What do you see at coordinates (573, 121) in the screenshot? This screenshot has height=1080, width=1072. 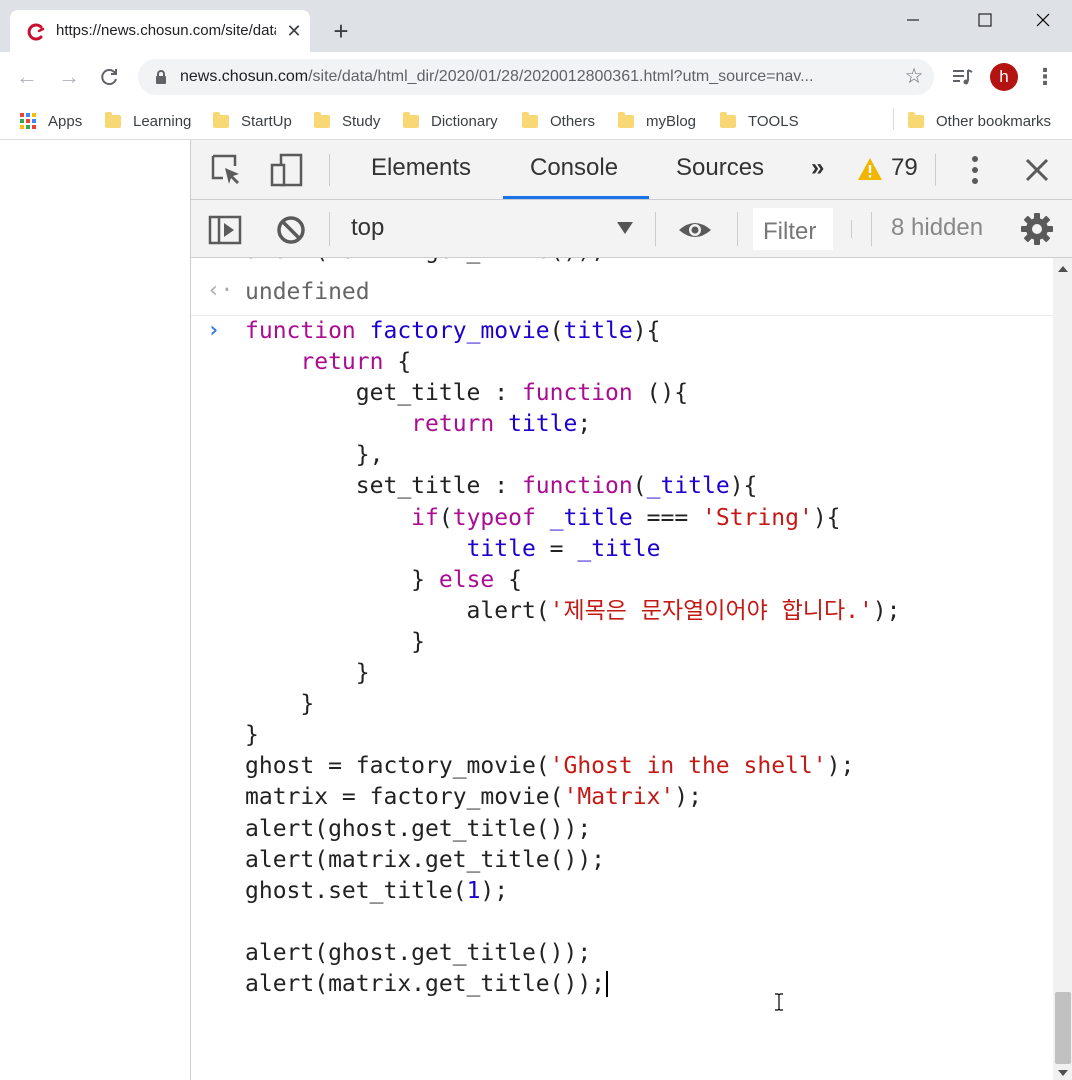 I see `bookmark-label: Others` at bounding box center [573, 121].